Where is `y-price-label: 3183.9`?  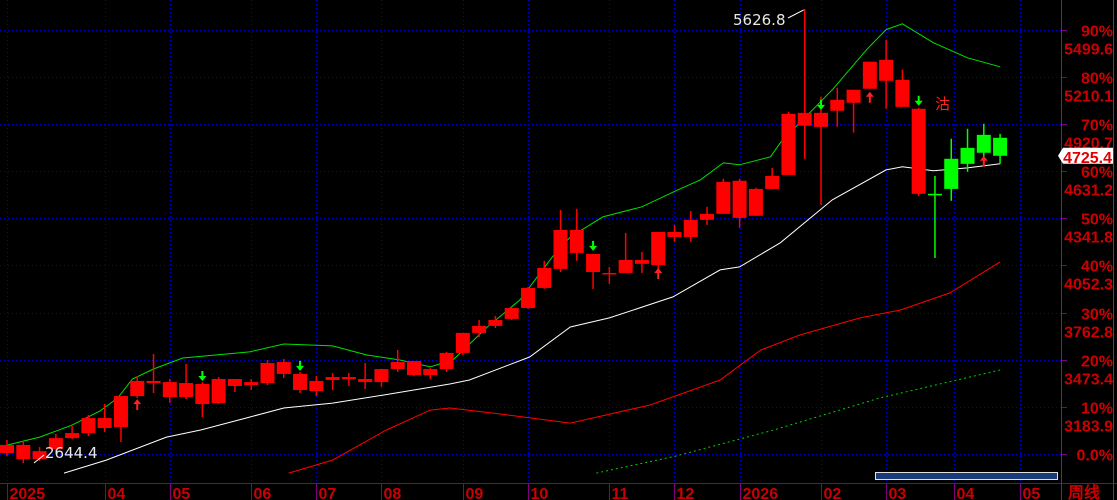 y-price-label: 3183.9 is located at coordinates (1088, 427).